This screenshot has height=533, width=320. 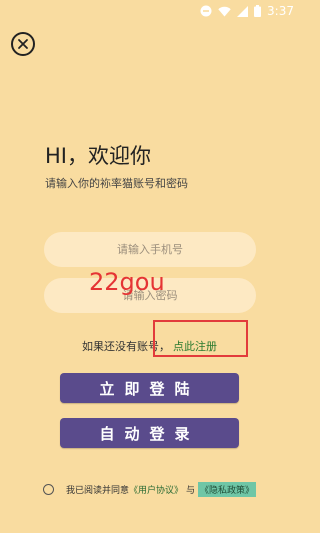 I want to click on phone-input, so click(x=150, y=249).